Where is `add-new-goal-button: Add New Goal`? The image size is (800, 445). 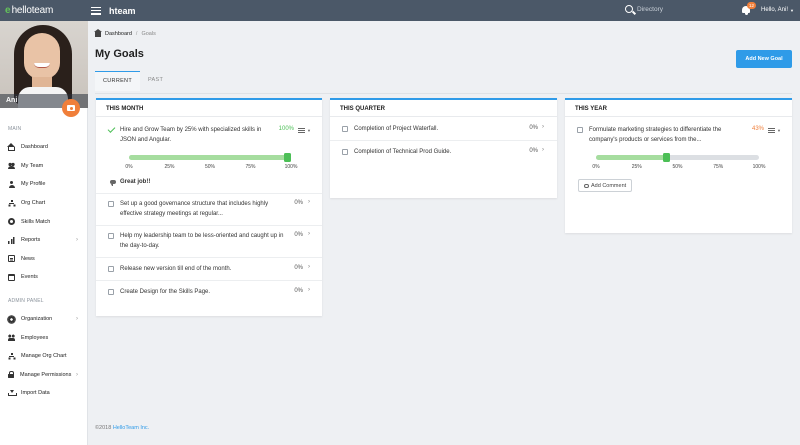
add-new-goal-button: Add New Goal is located at coordinates (764, 59).